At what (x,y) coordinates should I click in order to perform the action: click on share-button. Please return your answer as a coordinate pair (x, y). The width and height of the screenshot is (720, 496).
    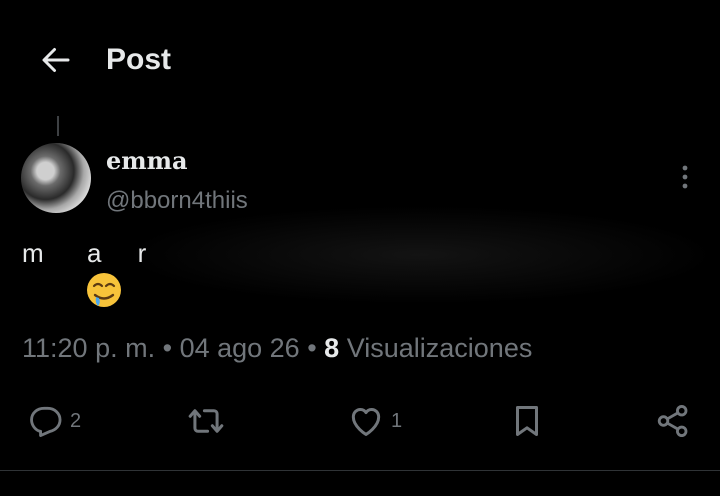
    Looking at the image, I should click on (673, 421).